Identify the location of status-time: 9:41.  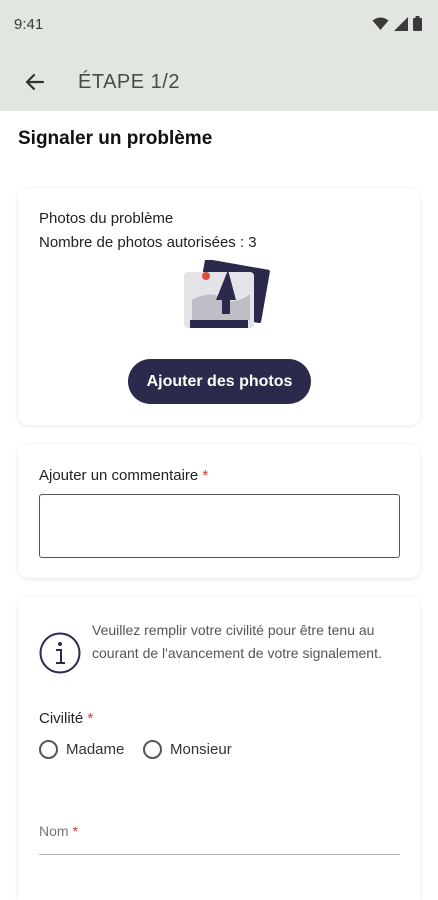
(29, 24).